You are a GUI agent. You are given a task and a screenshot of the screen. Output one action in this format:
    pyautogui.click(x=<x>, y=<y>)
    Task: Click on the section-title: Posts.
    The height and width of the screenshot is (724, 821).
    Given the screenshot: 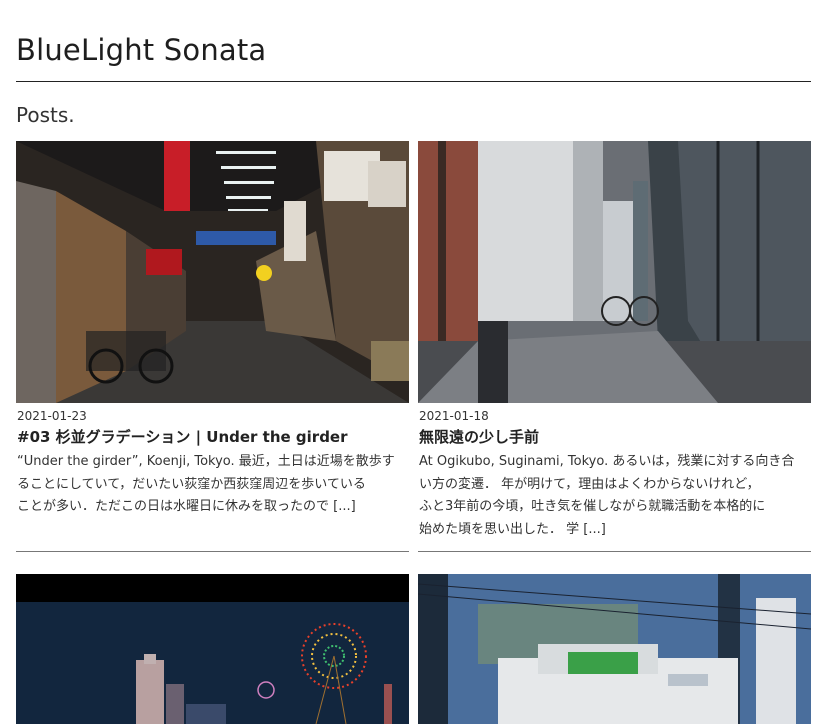 What is the action you would take?
    pyautogui.click(x=45, y=115)
    